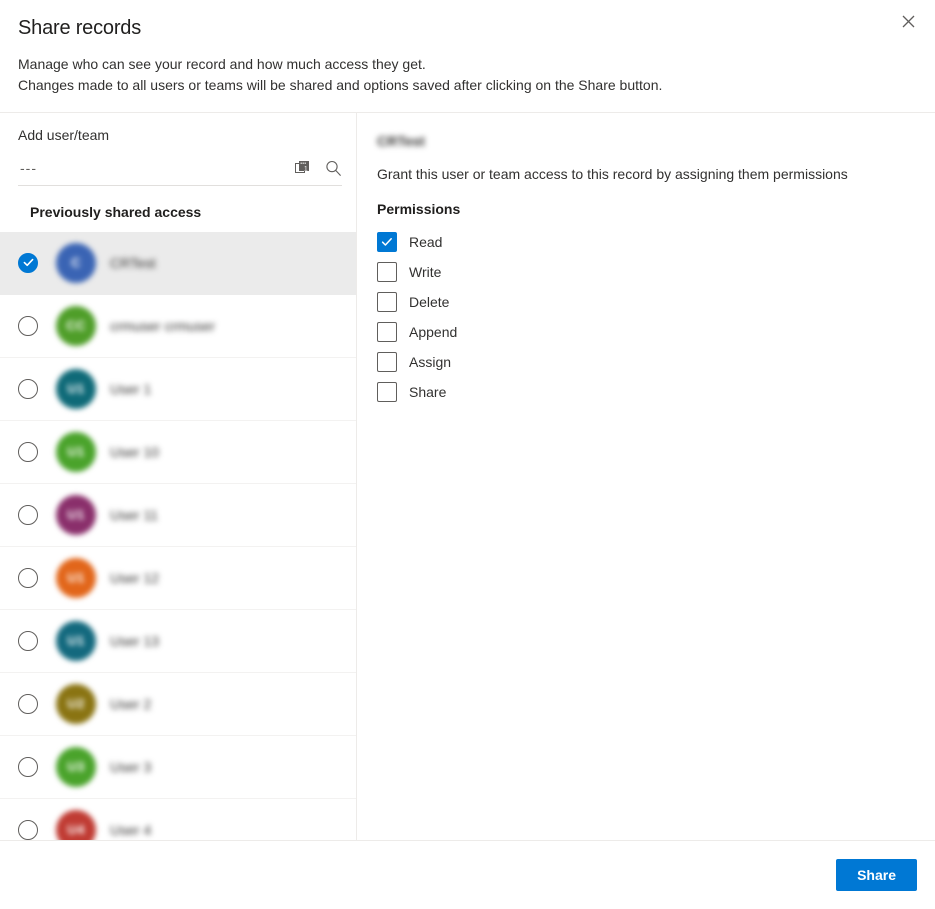  What do you see at coordinates (135, 577) in the screenshot?
I see `user-list-item-label: User 12` at bounding box center [135, 577].